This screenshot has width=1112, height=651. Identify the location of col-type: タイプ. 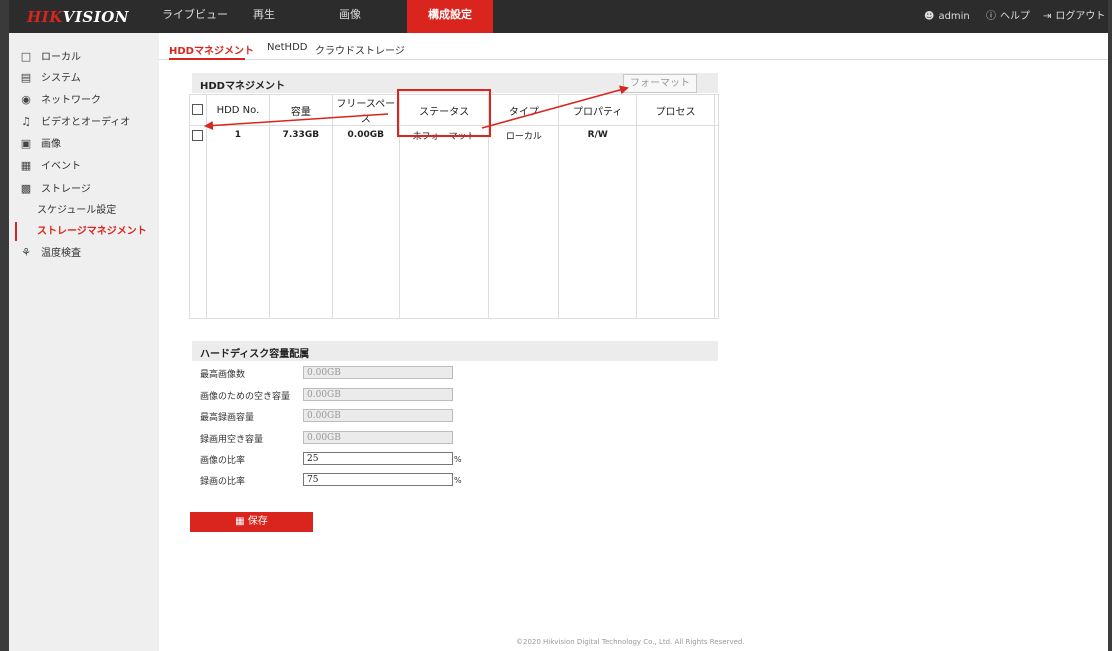
(524, 110).